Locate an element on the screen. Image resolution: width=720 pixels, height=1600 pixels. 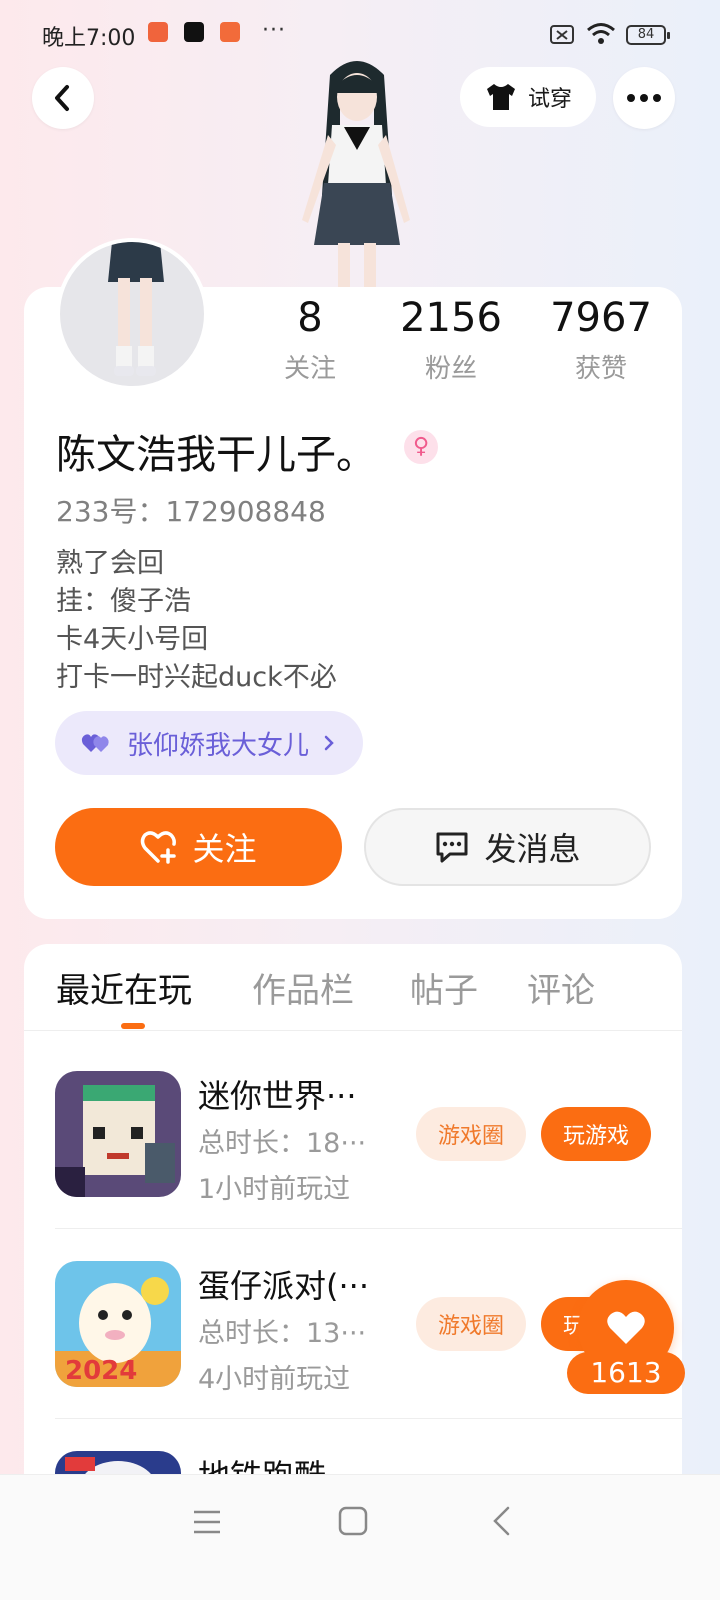
game-title: 地铁跑酷··· is located at coordinates (277, 1463).